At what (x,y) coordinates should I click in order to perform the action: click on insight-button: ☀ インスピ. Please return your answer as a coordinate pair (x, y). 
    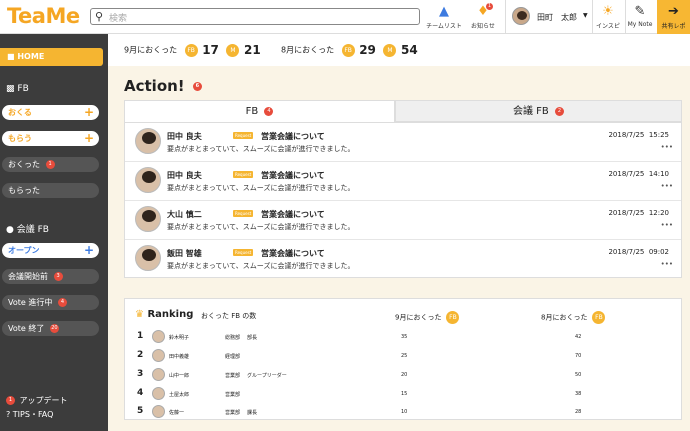
    Looking at the image, I should click on (608, 16).